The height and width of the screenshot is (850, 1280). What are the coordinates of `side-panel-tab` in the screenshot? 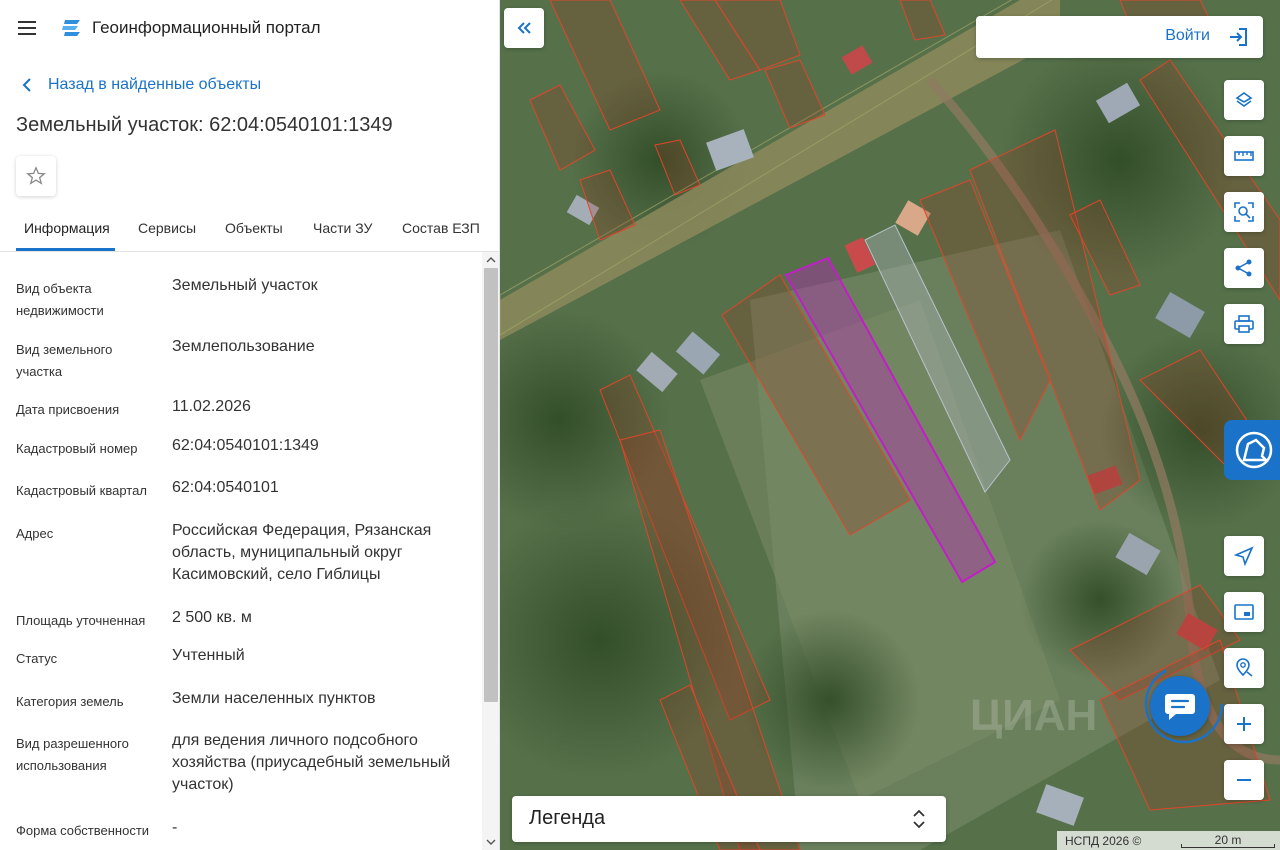 It's located at (1252, 450).